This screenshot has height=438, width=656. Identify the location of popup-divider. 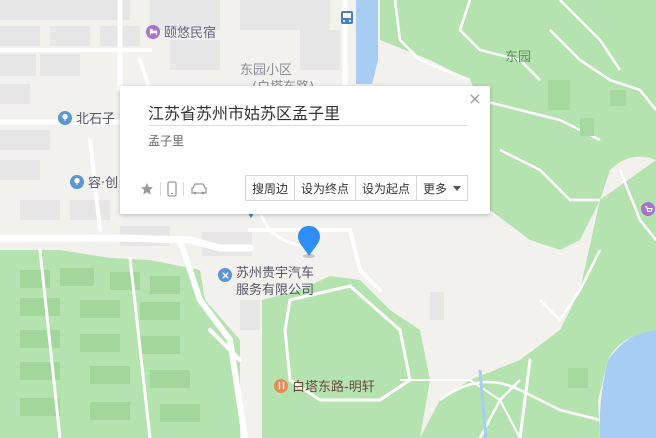
(308, 125).